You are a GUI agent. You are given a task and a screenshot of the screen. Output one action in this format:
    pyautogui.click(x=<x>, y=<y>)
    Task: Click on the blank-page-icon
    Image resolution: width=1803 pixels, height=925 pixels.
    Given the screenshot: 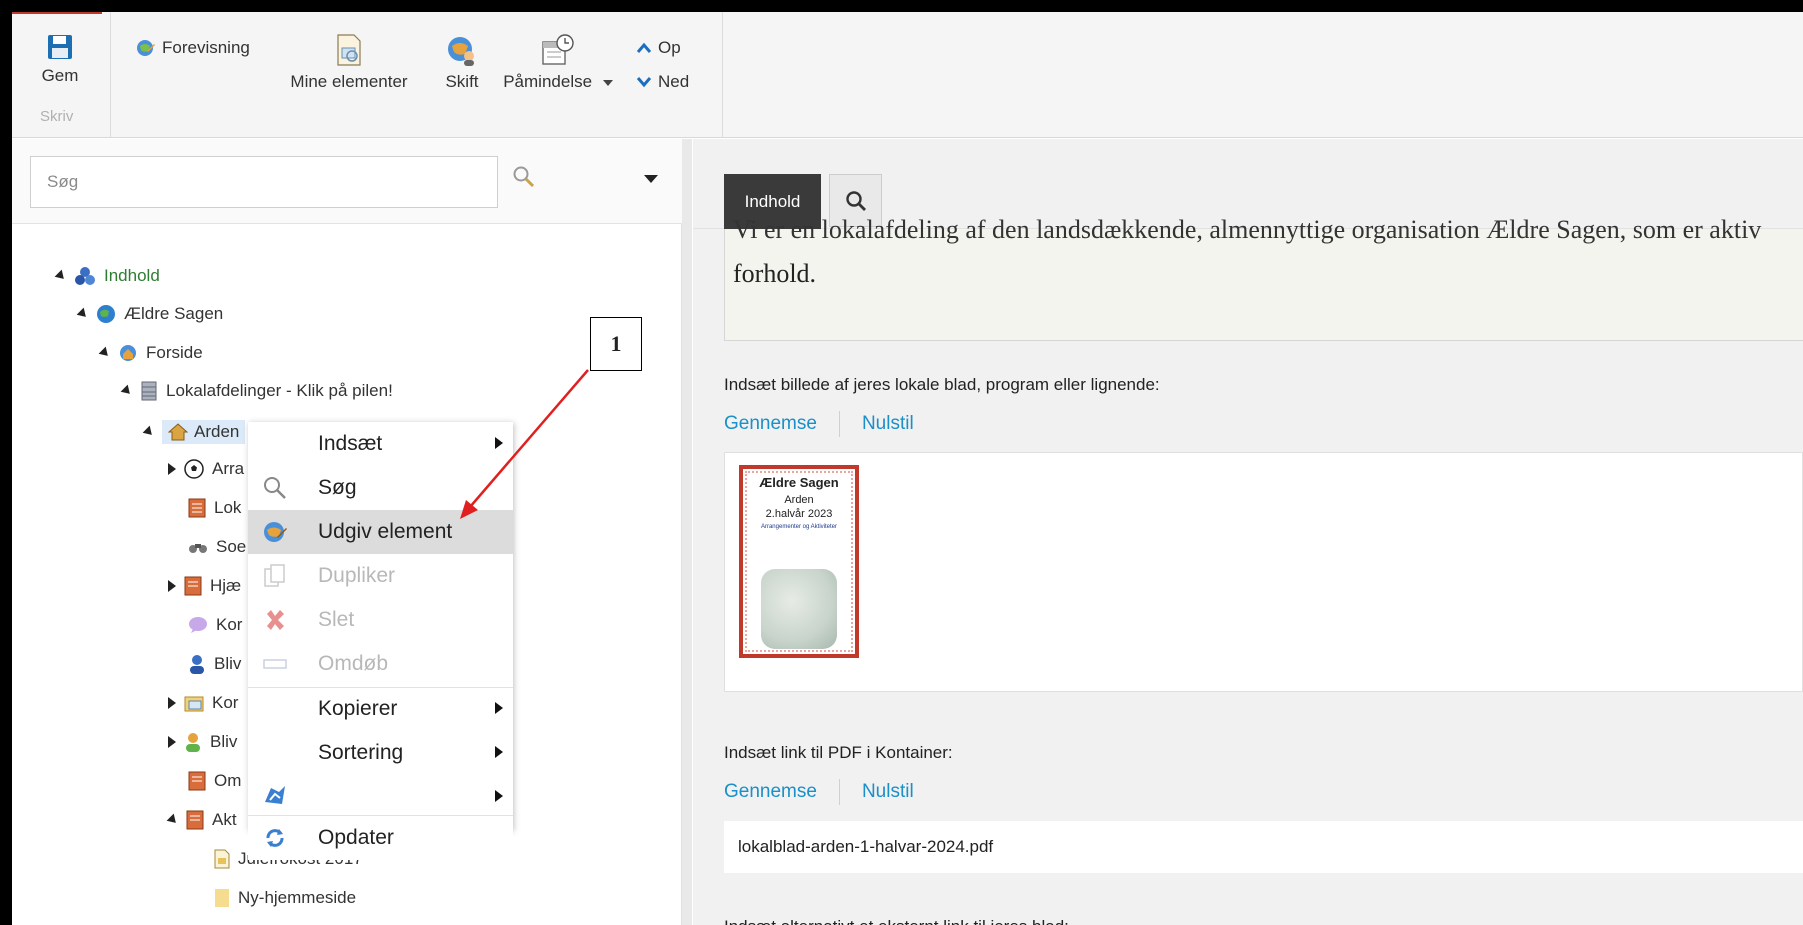 What is the action you would take?
    pyautogui.click(x=222, y=898)
    